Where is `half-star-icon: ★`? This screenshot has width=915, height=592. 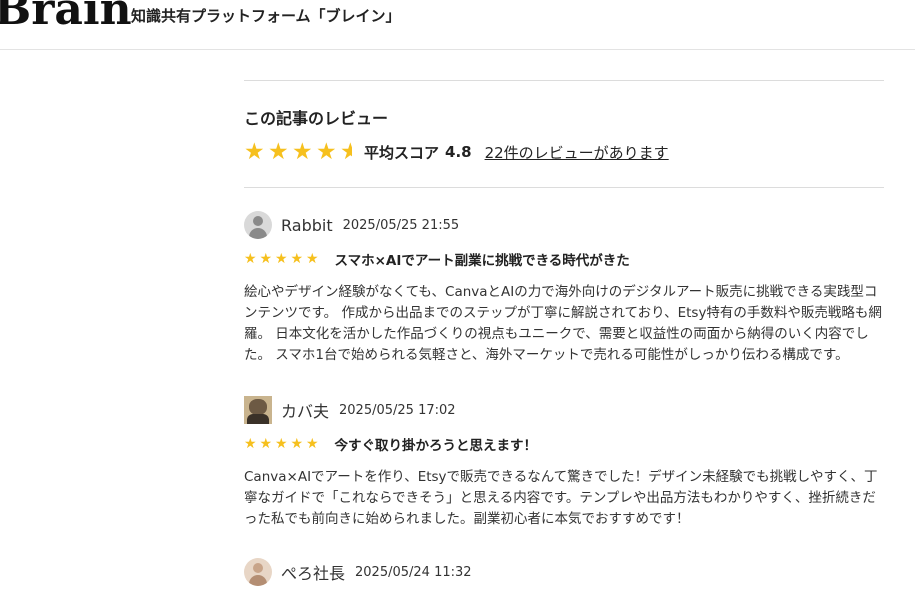 half-star-icon: ★ is located at coordinates (346, 152).